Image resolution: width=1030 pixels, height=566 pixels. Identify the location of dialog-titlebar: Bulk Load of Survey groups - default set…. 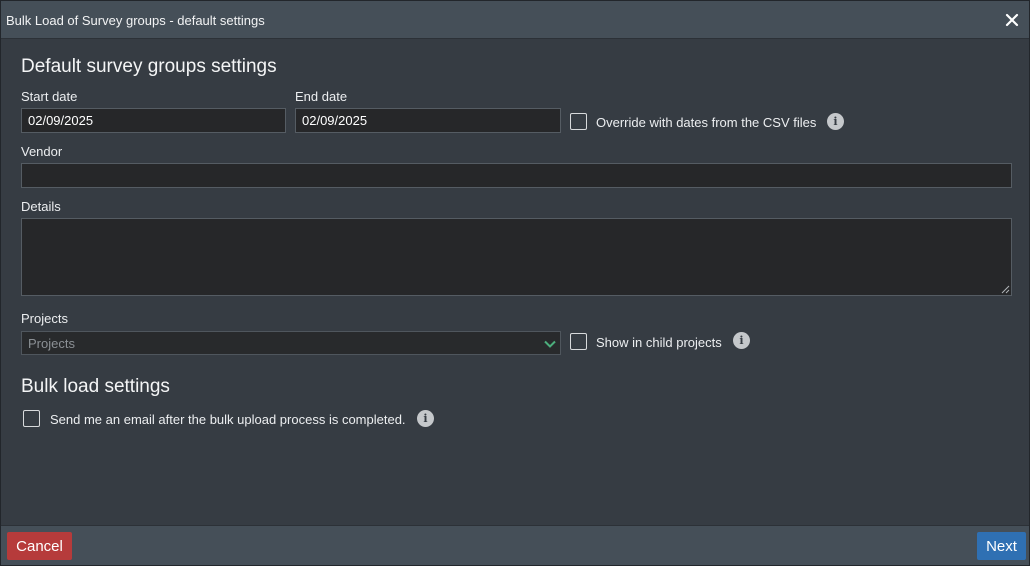
(515, 20).